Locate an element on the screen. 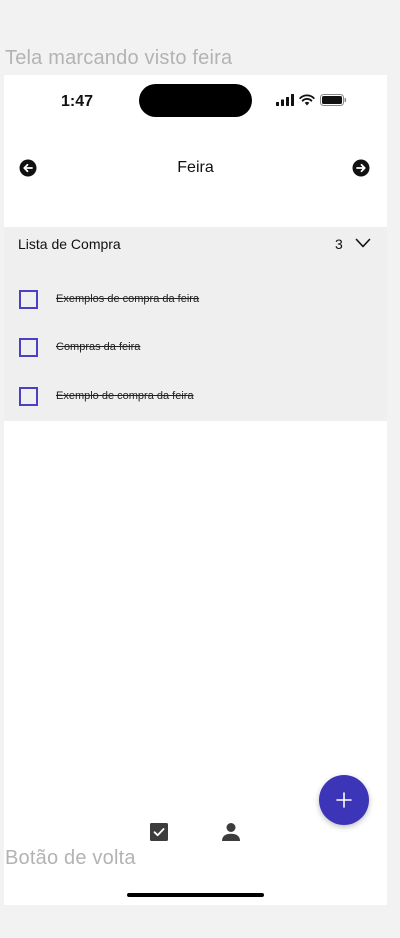 Image resolution: width=400 pixels, height=938 pixels. list-item: Exemplos de compra da feira is located at coordinates (195, 302).